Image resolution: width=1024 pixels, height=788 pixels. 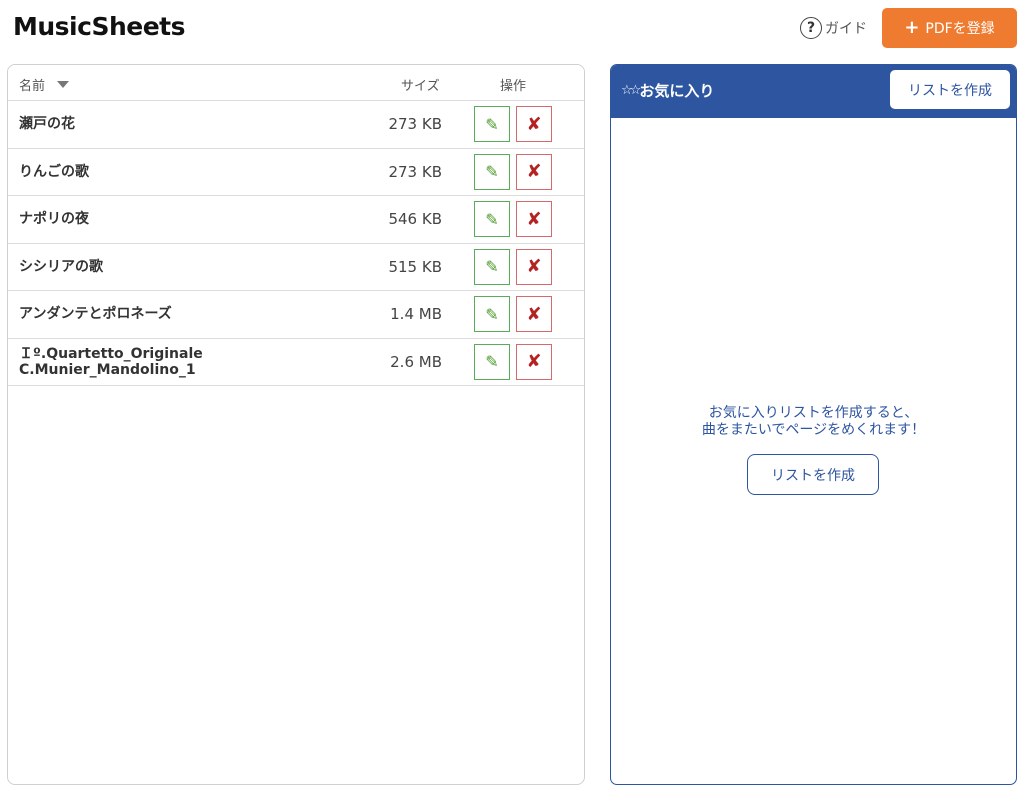 I want to click on create-list-header-button: リストを作成, so click(x=950, y=89).